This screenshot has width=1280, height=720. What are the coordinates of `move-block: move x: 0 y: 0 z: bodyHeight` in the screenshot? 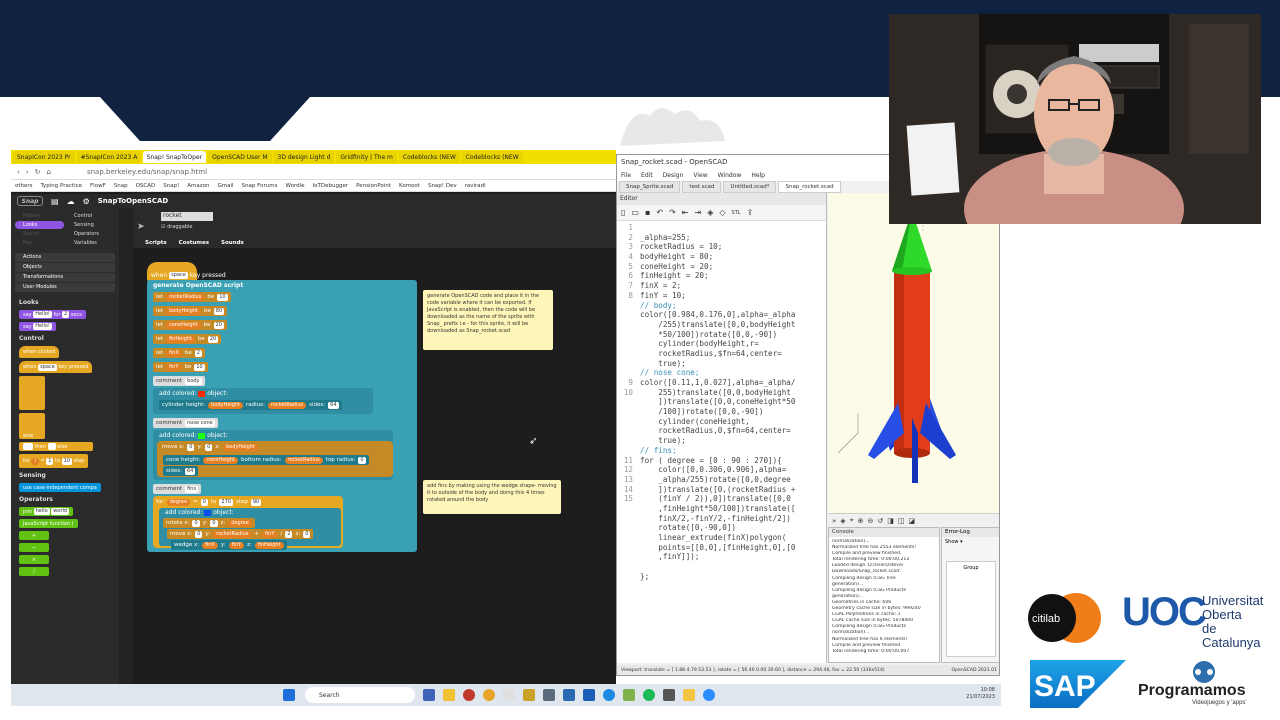 It's located at (210, 447).